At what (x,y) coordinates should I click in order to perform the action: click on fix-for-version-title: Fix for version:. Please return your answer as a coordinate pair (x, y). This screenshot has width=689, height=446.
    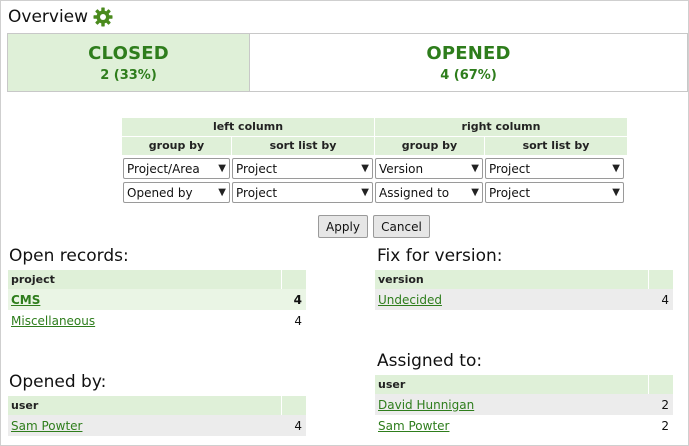
    Looking at the image, I should click on (440, 256).